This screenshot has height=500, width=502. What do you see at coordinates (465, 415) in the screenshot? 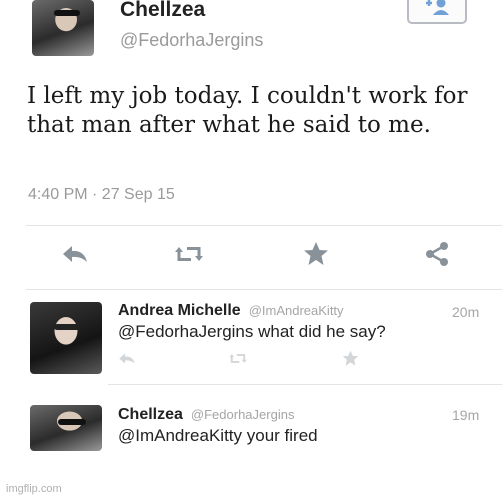
I see `reply-time: 19m` at bounding box center [465, 415].